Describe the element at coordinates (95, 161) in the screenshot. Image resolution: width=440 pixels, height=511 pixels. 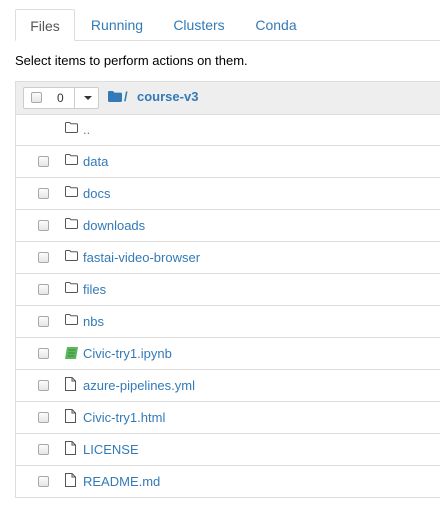
I see `item-name-link: data` at that location.